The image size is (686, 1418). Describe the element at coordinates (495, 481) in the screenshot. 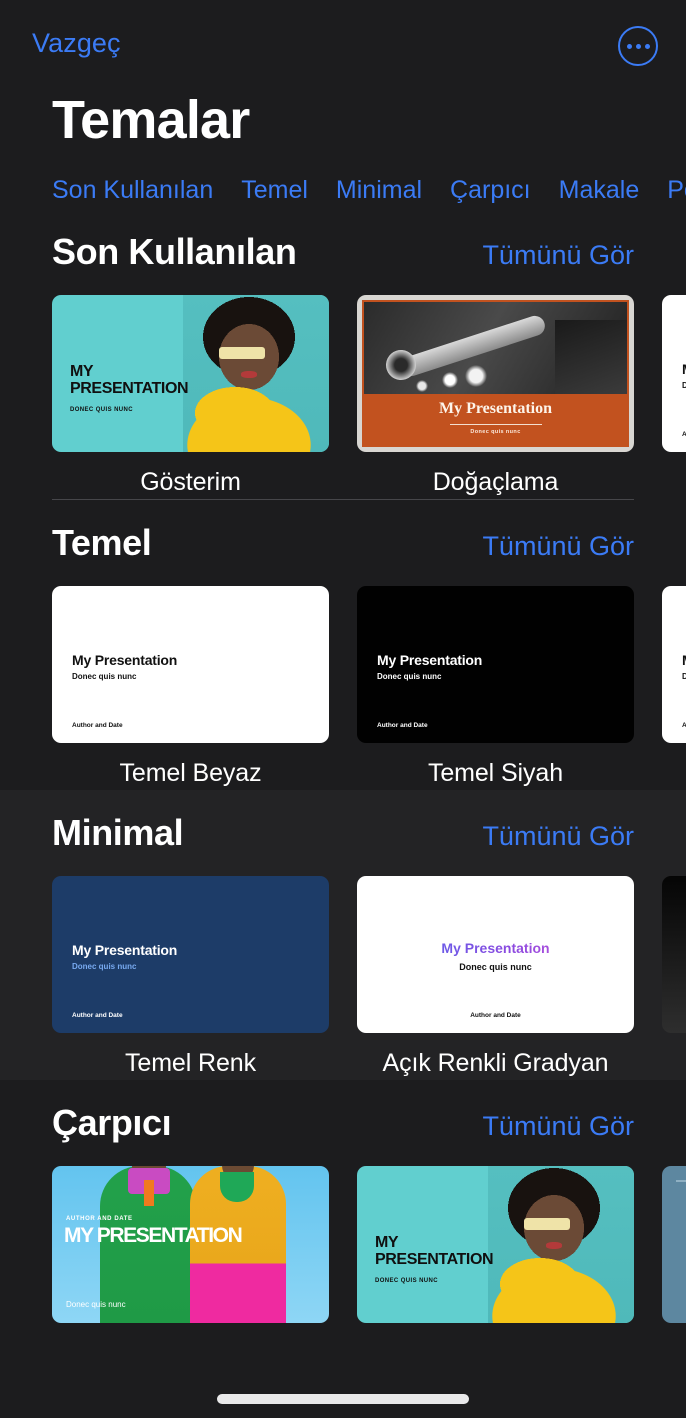

I see `theme-card-label: Doğaçlama` at that location.